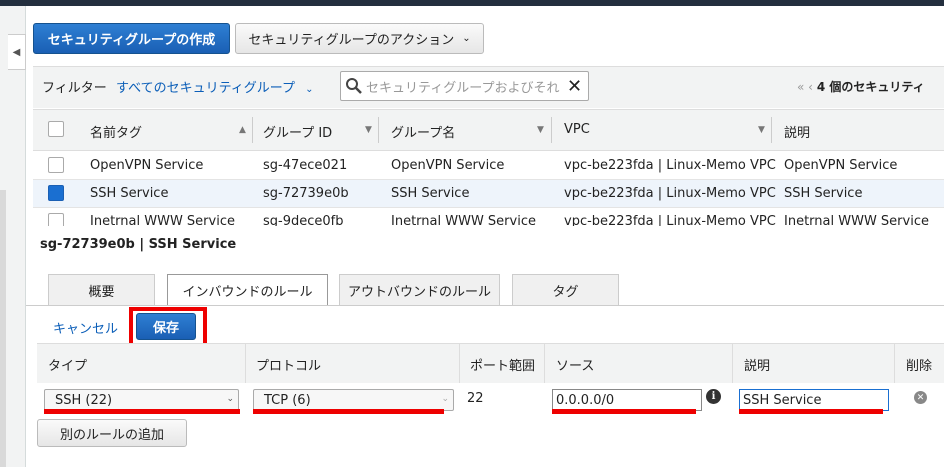  I want to click on protocol-select-value: TCP (6), so click(287, 400).